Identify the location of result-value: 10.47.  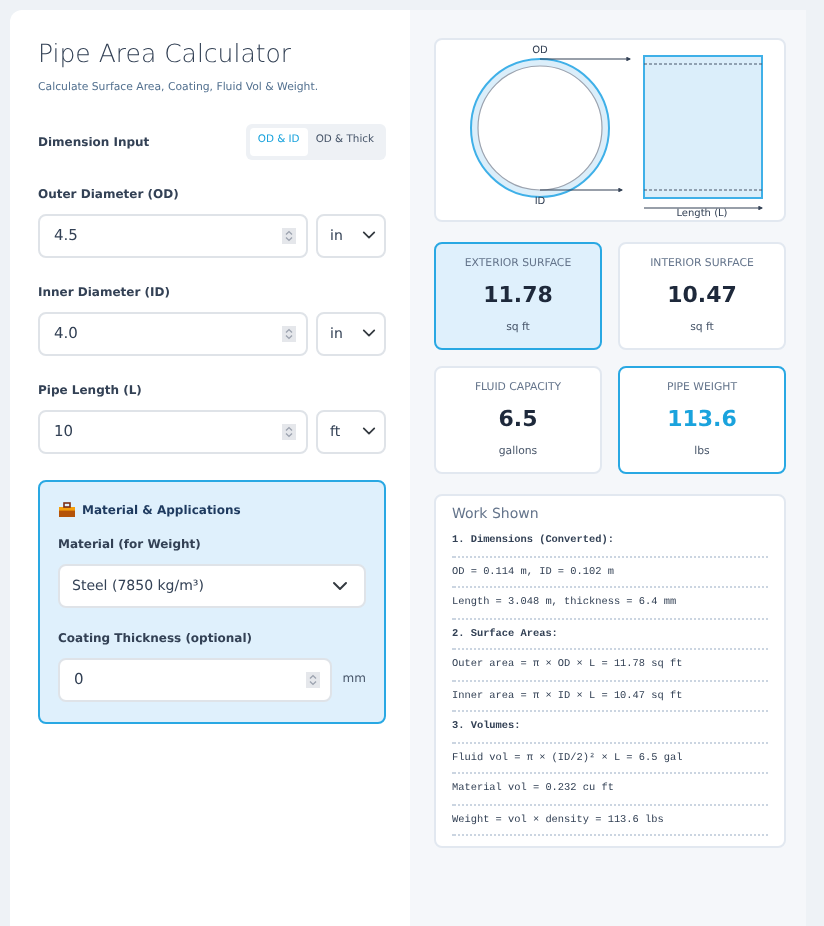
(702, 296).